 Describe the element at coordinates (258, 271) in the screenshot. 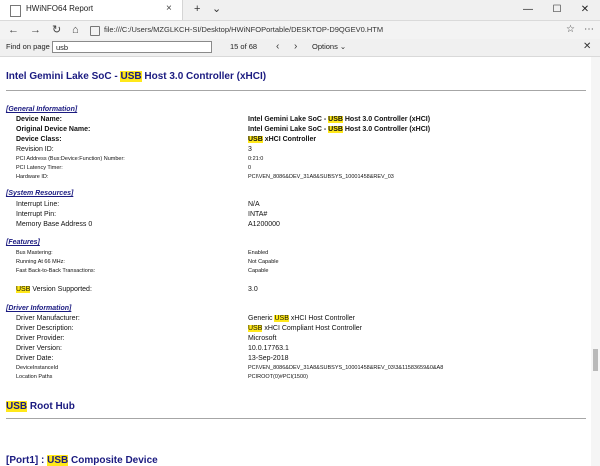

I see `field-value: Capable` at that location.